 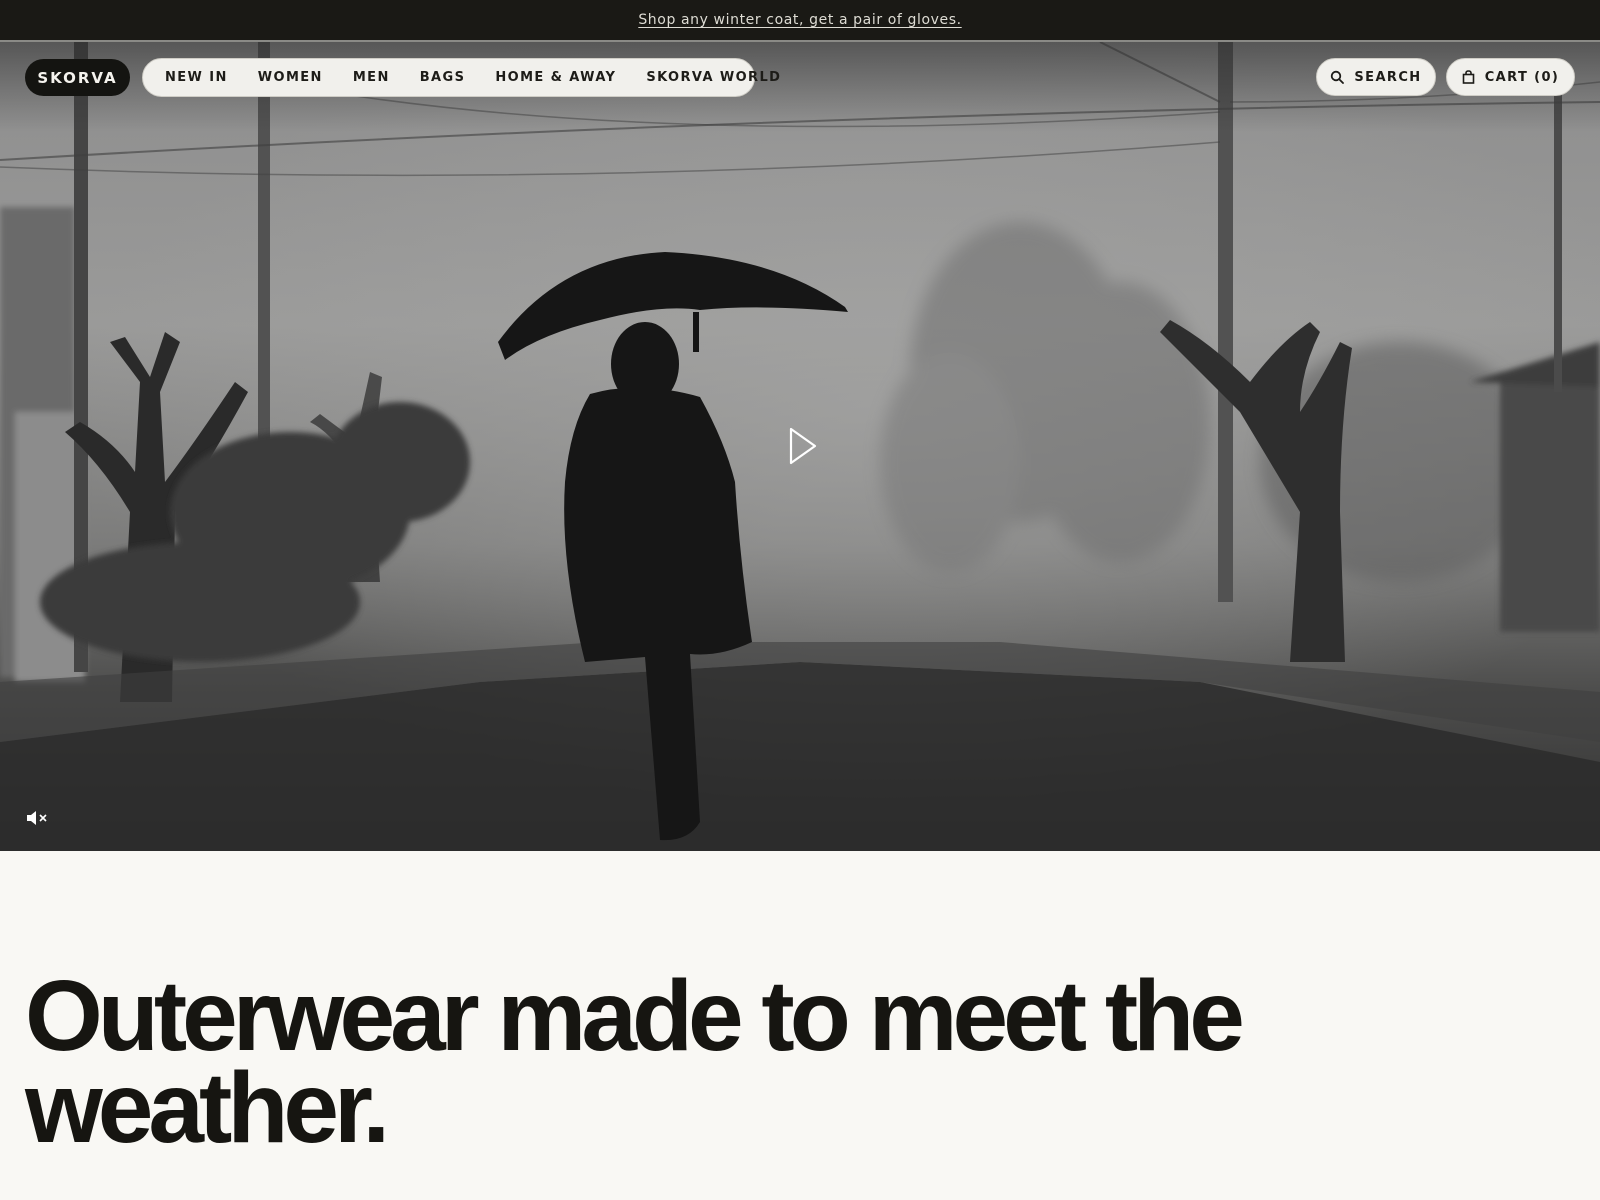 What do you see at coordinates (290, 77) in the screenshot?
I see `nav-item-women: WOMEN` at bounding box center [290, 77].